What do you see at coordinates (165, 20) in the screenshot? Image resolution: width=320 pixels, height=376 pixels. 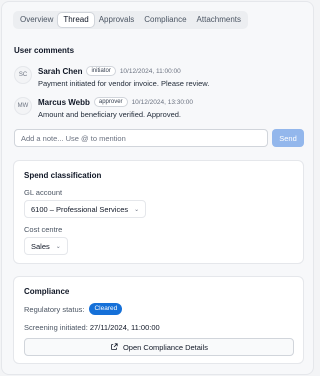 I see `tab-compliance: Compliance` at bounding box center [165, 20].